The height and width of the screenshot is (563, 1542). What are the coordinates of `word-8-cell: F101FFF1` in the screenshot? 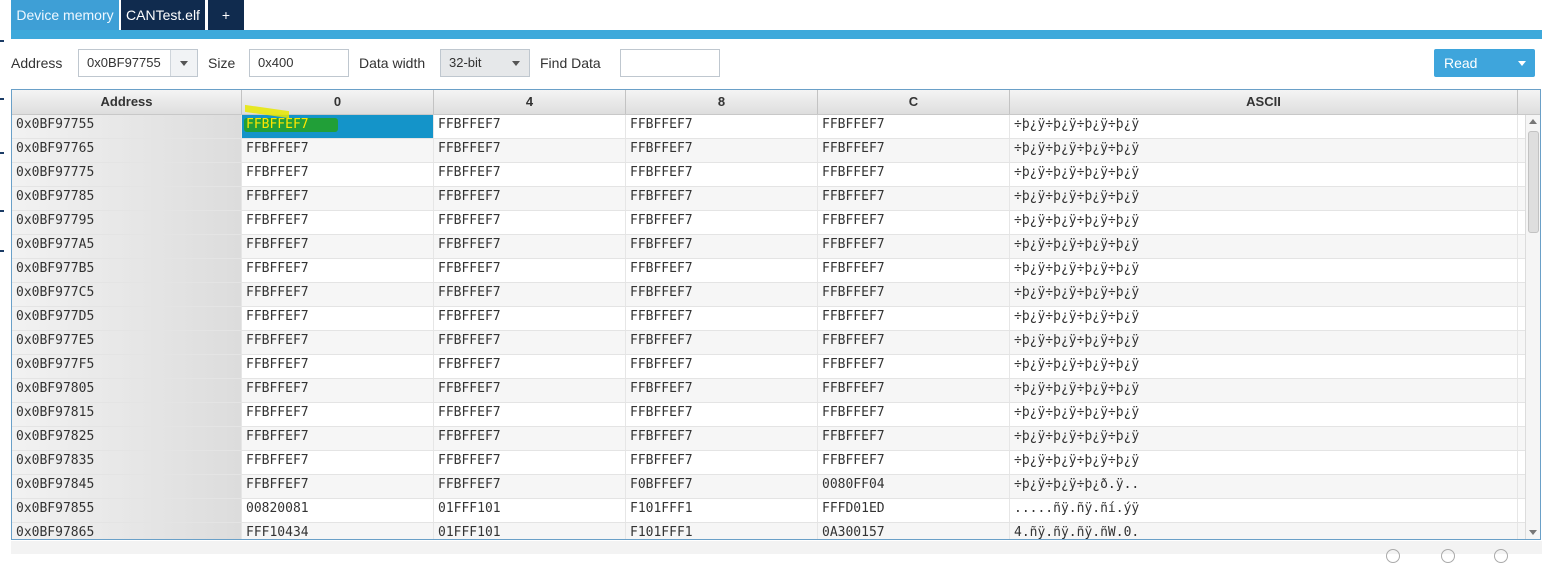 It's located at (722, 510).